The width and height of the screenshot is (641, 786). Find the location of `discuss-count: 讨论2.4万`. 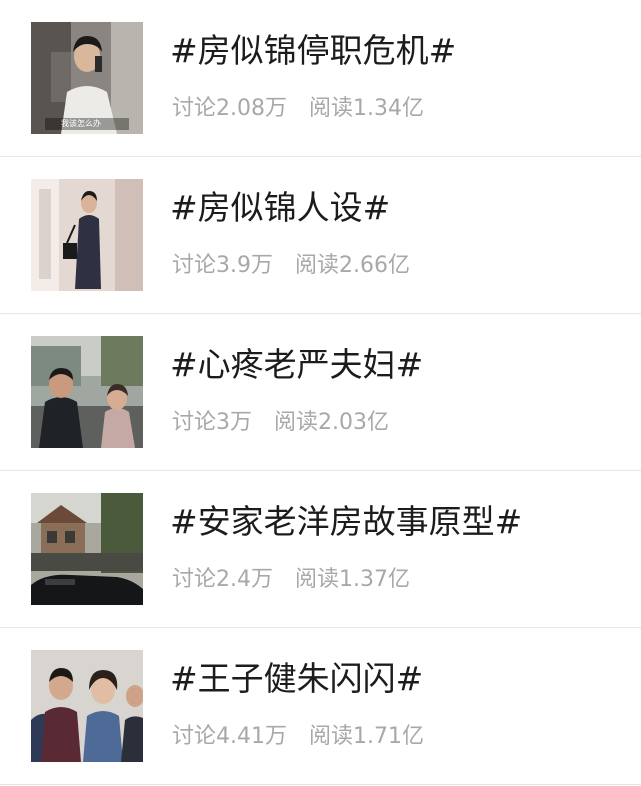

discuss-count: 讨论2.4万 is located at coordinates (222, 579).